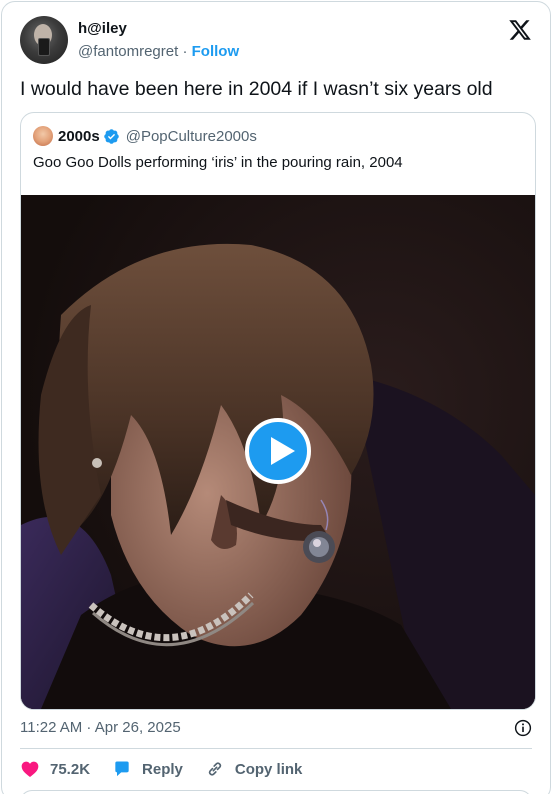 This screenshot has width=552, height=794. I want to click on timestamp: 11:22 AM · Apr 26, 2025, so click(100, 727).